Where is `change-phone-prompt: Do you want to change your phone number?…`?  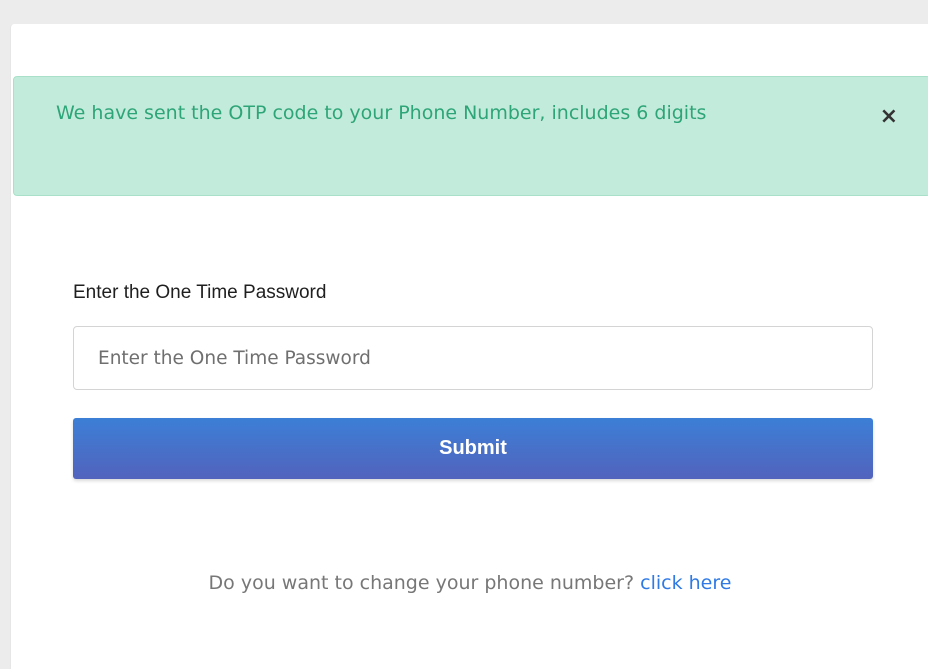
change-phone-prompt: Do you want to change your phone number?… is located at coordinates (469, 583).